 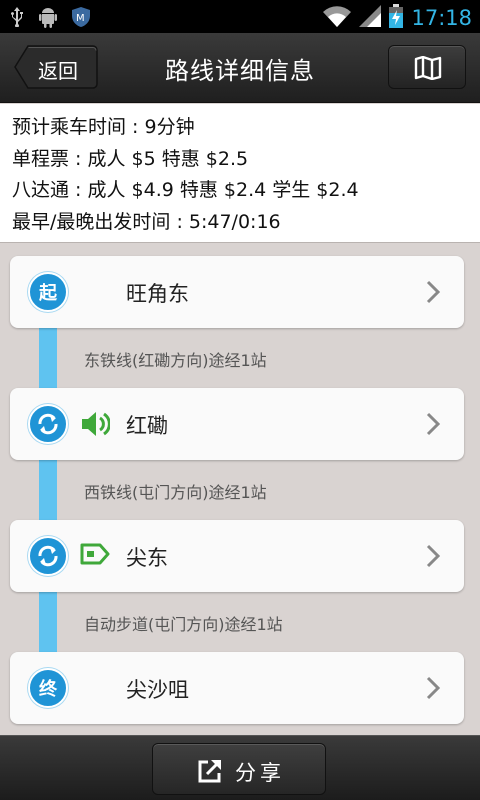 What do you see at coordinates (175, 492) in the screenshot?
I see `segment-label: 西铁线(屯门方向)途经1站` at bounding box center [175, 492].